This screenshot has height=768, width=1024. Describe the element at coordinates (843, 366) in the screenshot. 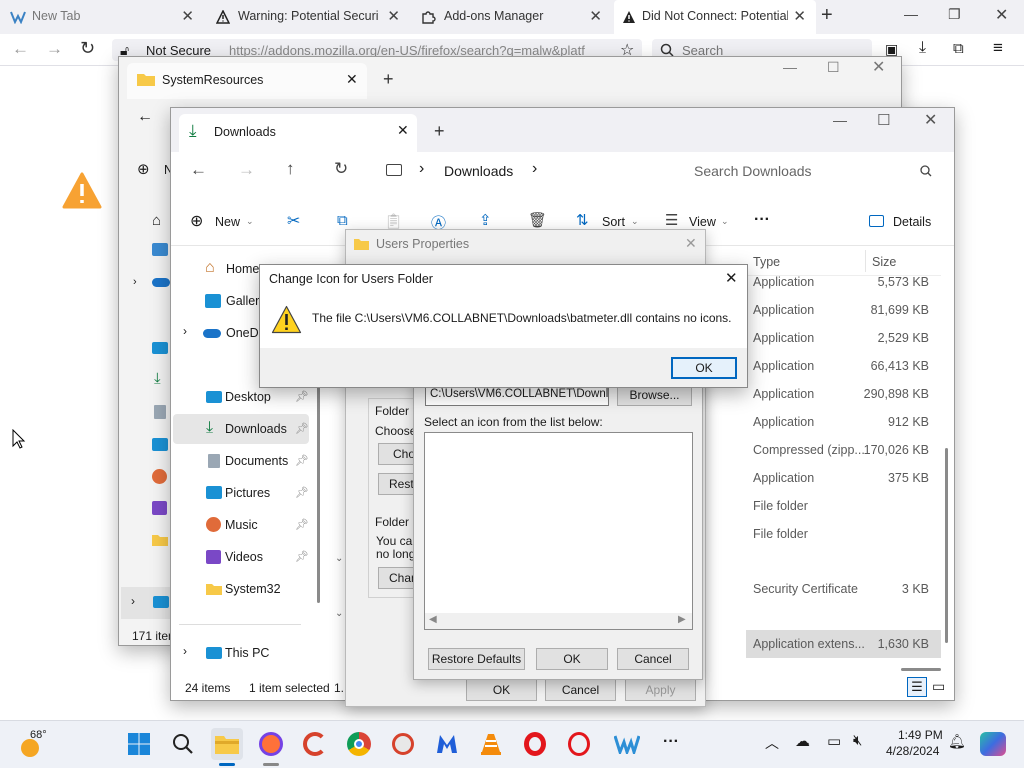

I see `table-row: Application 66,413 KB` at that location.